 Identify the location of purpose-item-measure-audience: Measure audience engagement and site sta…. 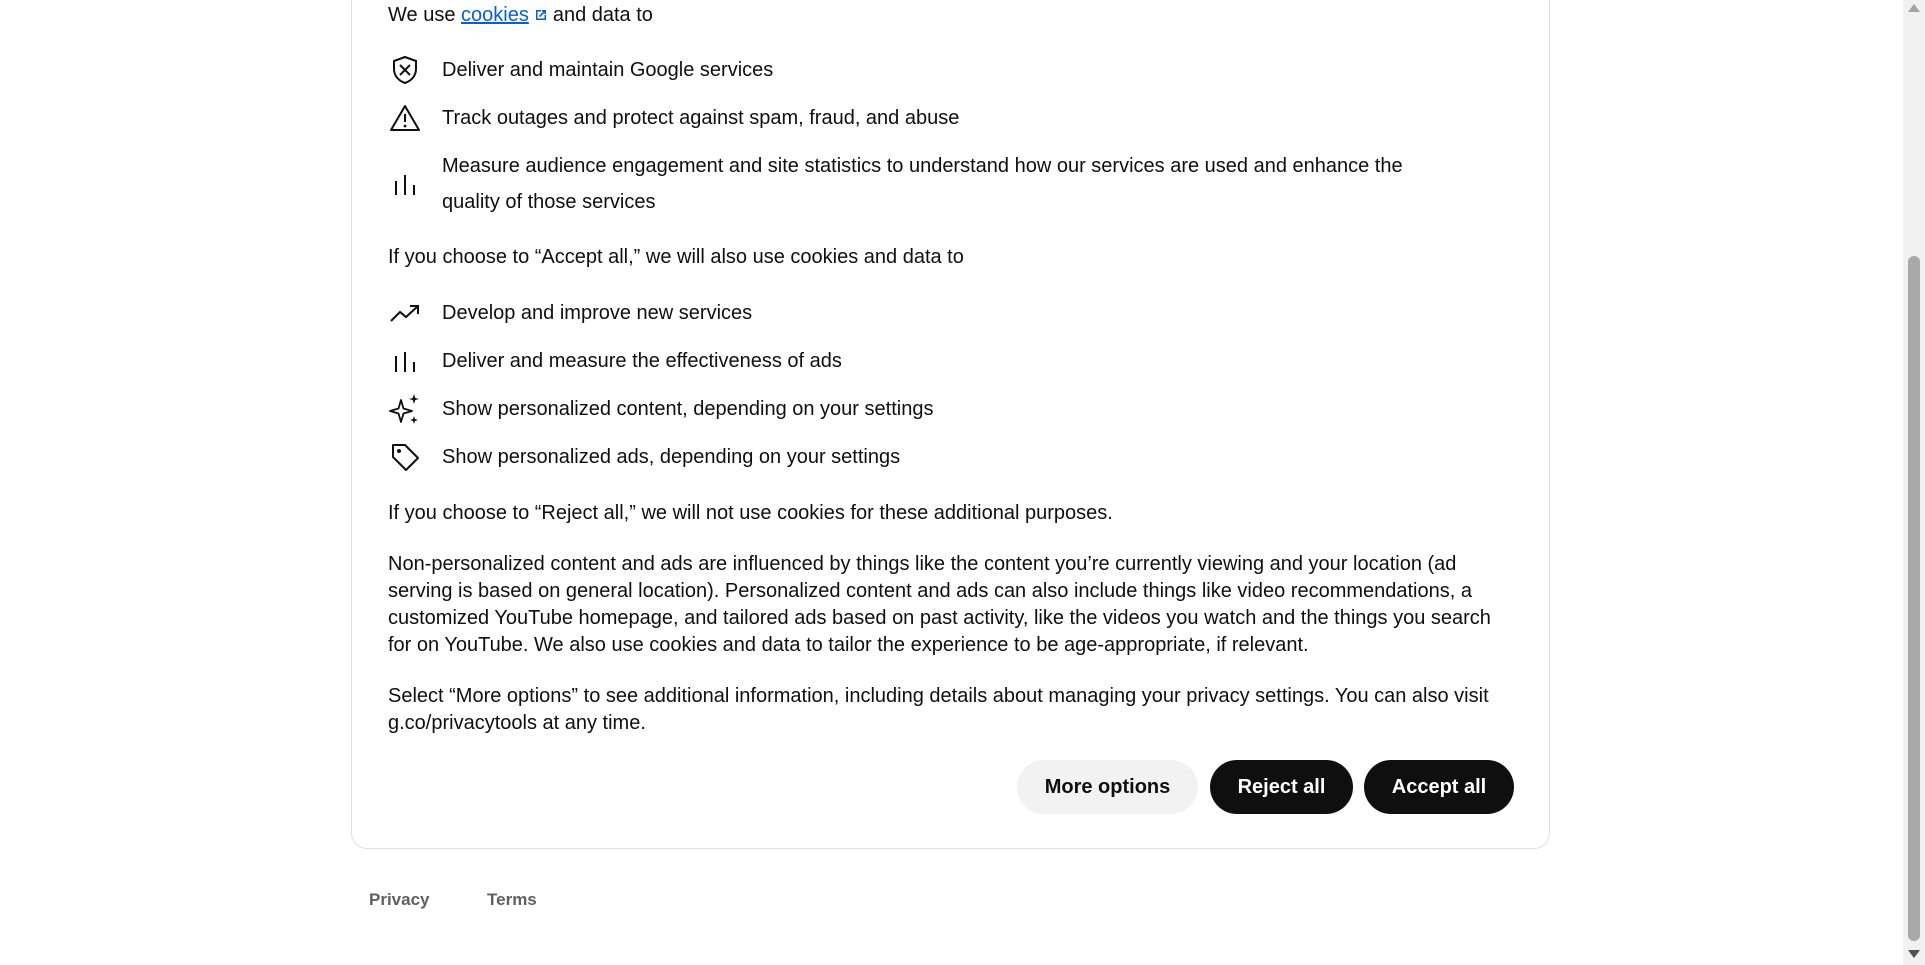
(950, 184).